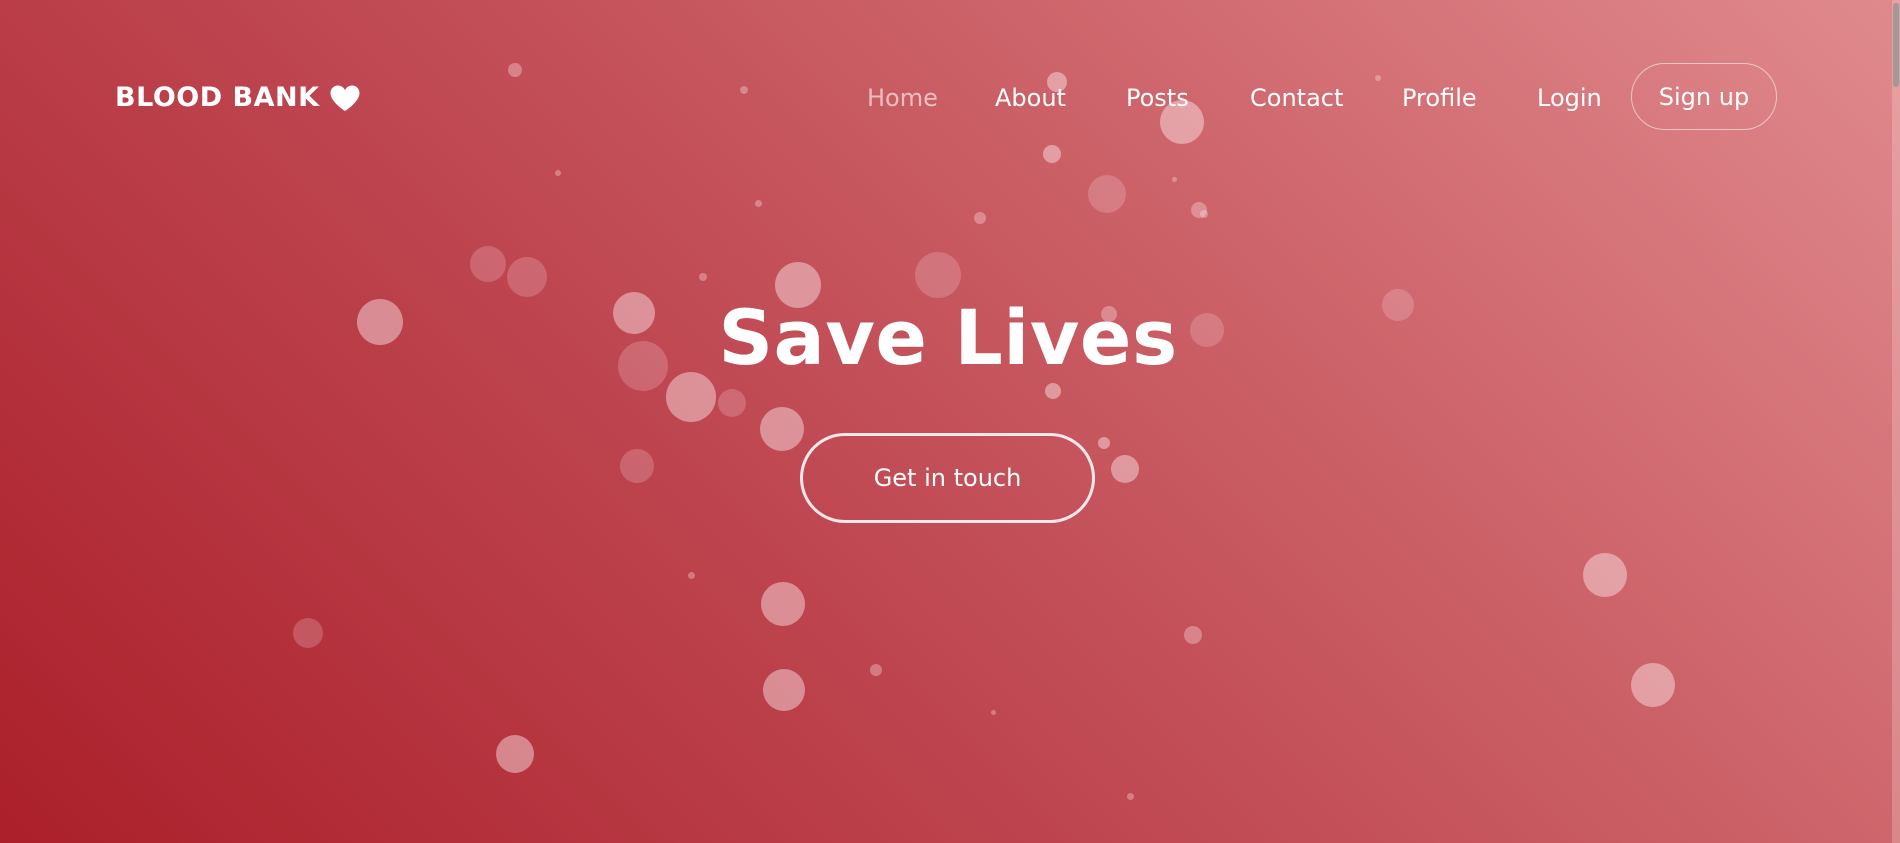 This screenshot has height=843, width=1900. Describe the element at coordinates (217, 97) in the screenshot. I see `brand-name: BLOOD BANK` at that location.